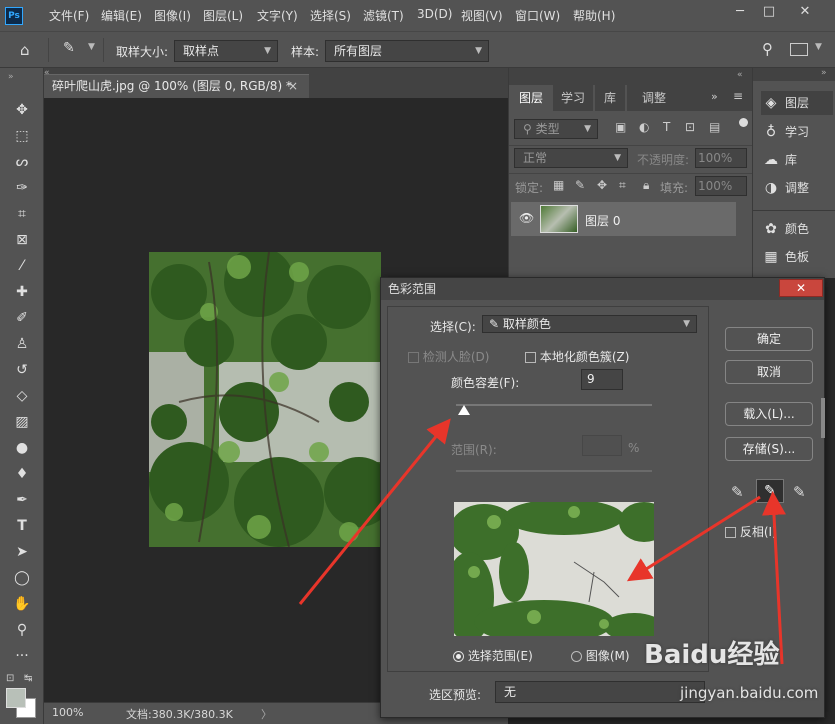 The image size is (835, 724). Describe the element at coordinates (69, 15) in the screenshot. I see `menu-file: 文件(F)` at that location.